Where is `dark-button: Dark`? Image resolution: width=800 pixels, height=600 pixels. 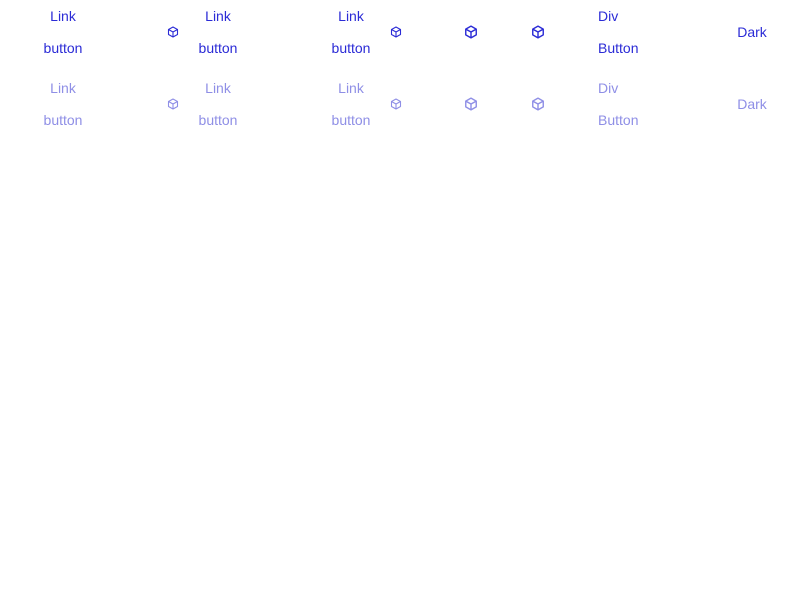
dark-button: Dark is located at coordinates (752, 32).